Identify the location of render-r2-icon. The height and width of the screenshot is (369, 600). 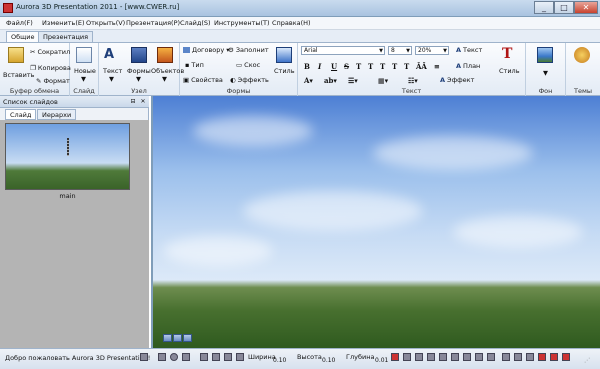
(554, 357).